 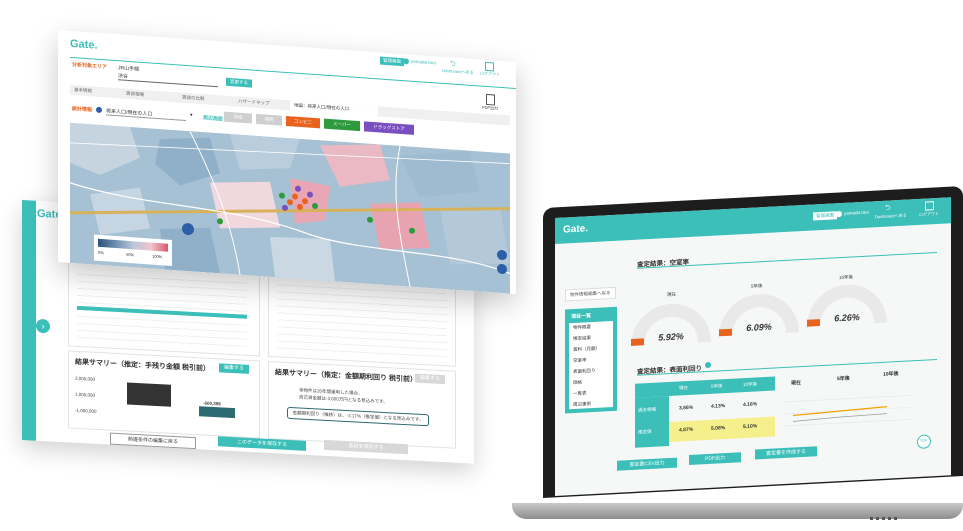 What do you see at coordinates (129, 69) in the screenshot?
I see `area-line: JR山手線` at bounding box center [129, 69].